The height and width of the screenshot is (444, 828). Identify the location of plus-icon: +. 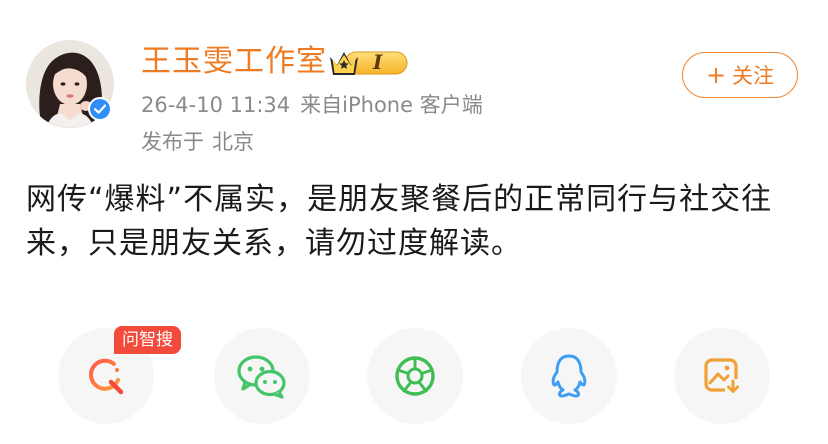
(716, 75).